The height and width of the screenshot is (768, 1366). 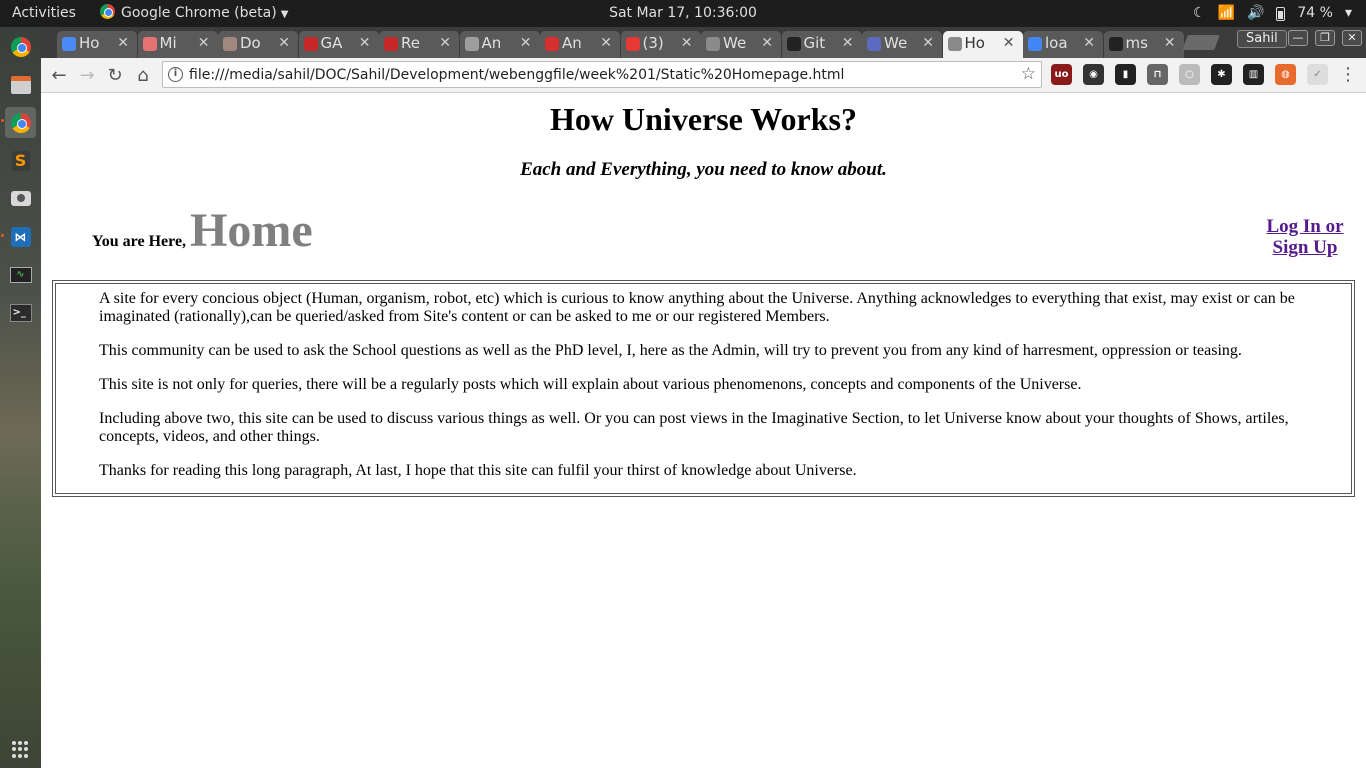 What do you see at coordinates (793, 44) in the screenshot?
I see `github-icon` at bounding box center [793, 44].